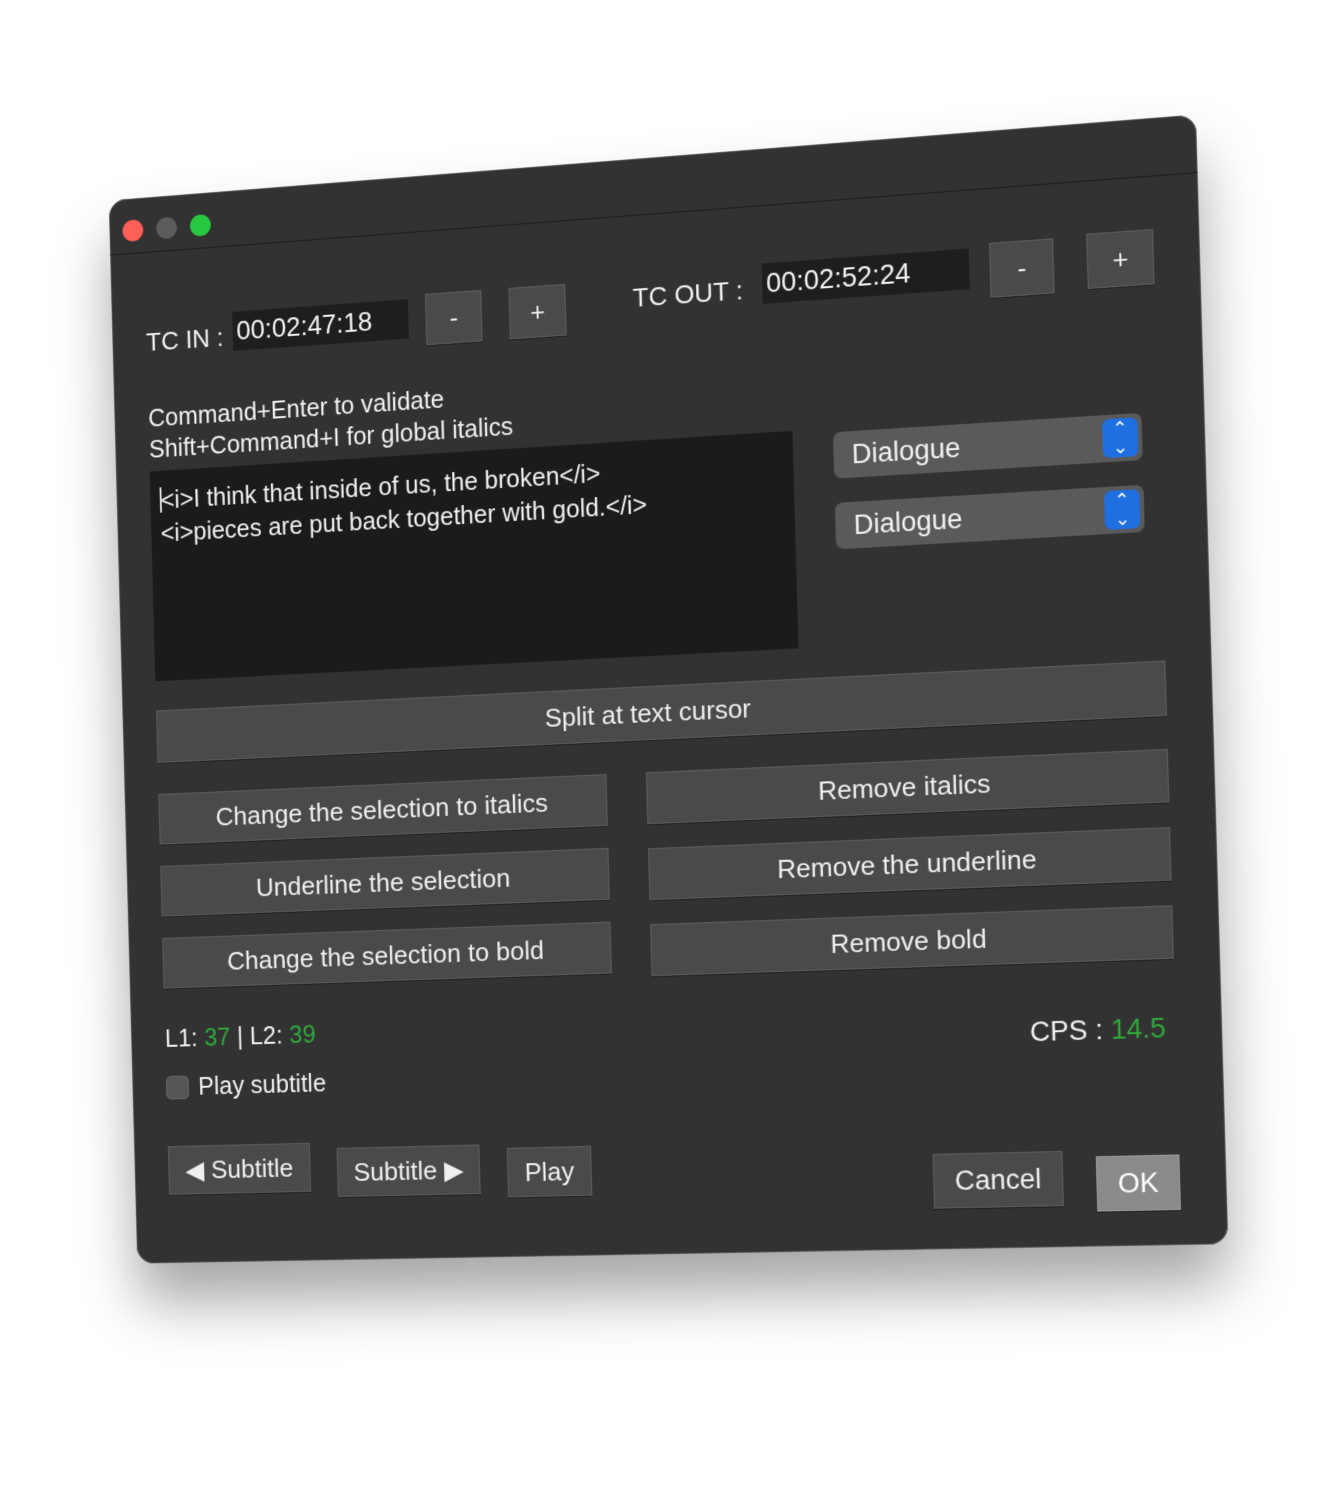  Describe the element at coordinates (1138, 1029) in the screenshot. I see `cps-value: 14.5` at that location.